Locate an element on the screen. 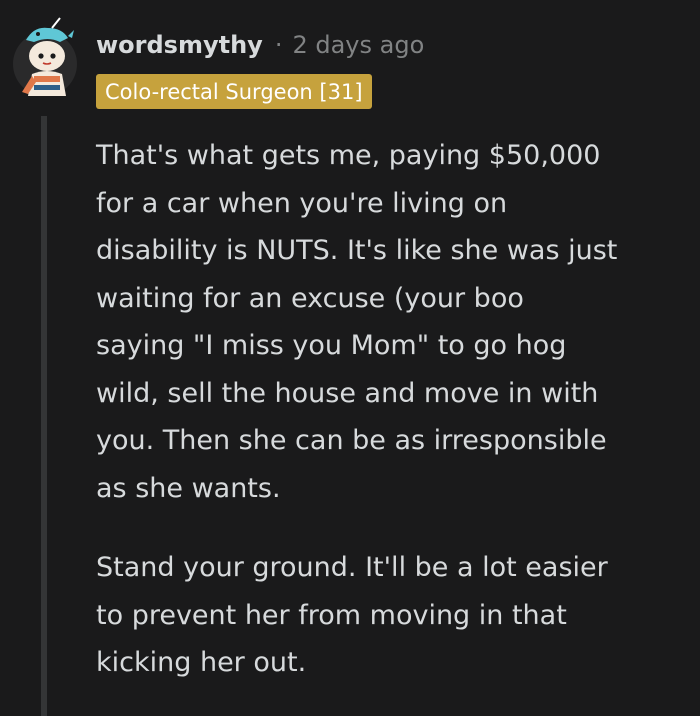 Image resolution: width=700 pixels, height=716 pixels. username-link: wordsmythy is located at coordinates (179, 45).